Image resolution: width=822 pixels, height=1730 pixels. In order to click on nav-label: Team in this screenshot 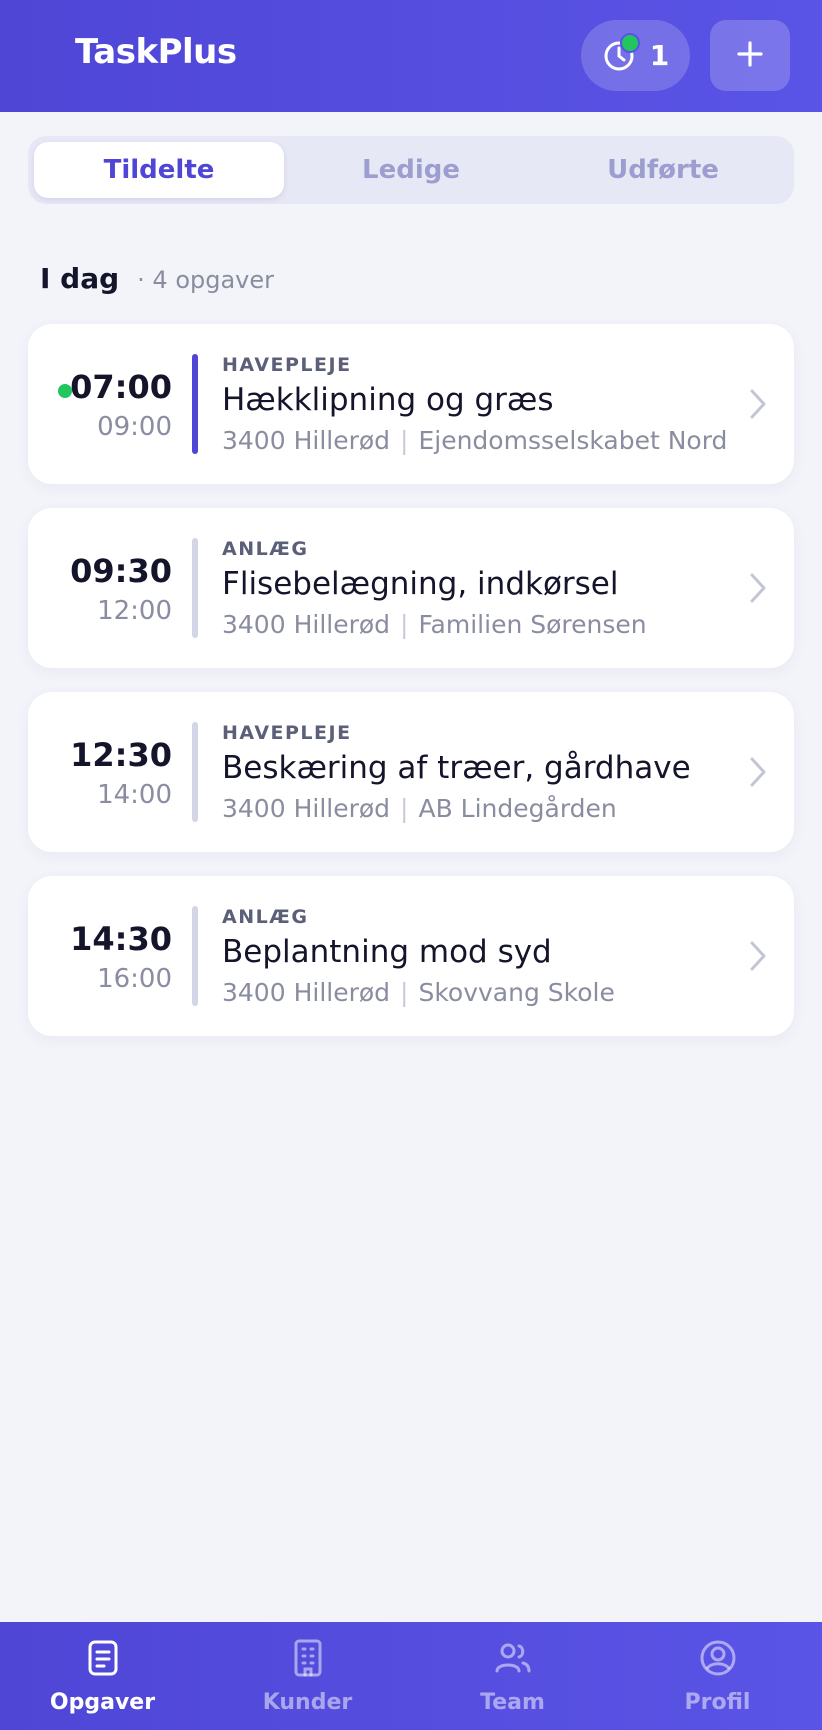, I will do `click(512, 1702)`.